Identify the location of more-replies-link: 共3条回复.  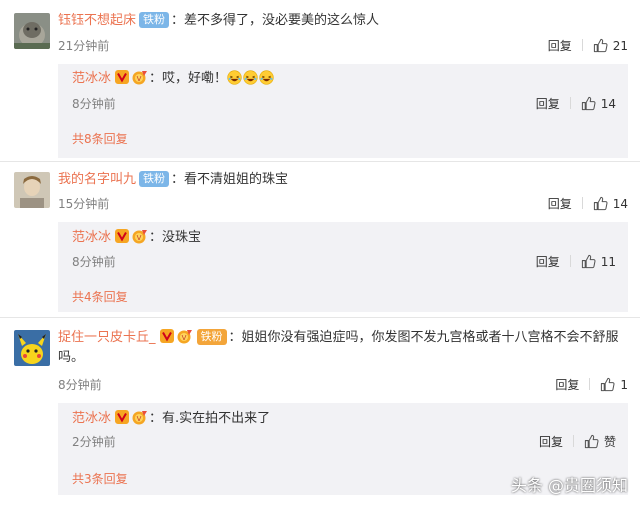
(100, 479).